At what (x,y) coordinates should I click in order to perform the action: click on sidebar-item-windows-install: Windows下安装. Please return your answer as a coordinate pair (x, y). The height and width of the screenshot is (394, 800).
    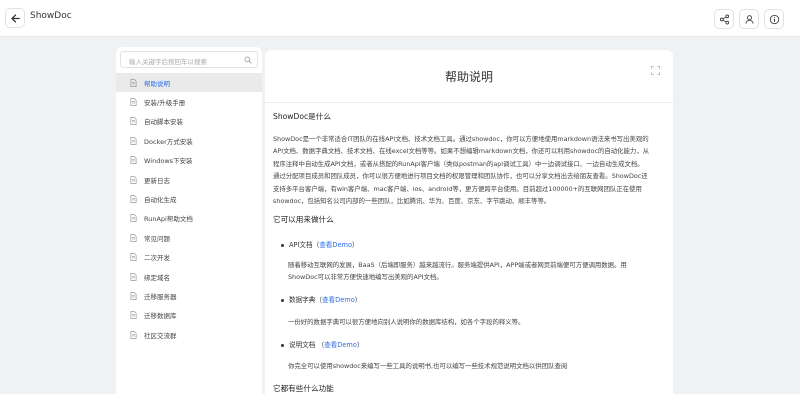
    Looking at the image, I should click on (189, 160).